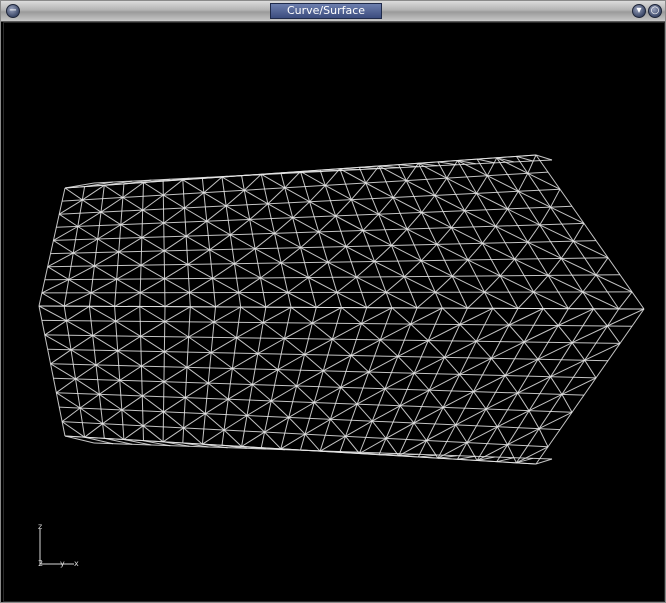 This screenshot has height=603, width=666. I want to click on top-strip-rib, so click(447, 163).